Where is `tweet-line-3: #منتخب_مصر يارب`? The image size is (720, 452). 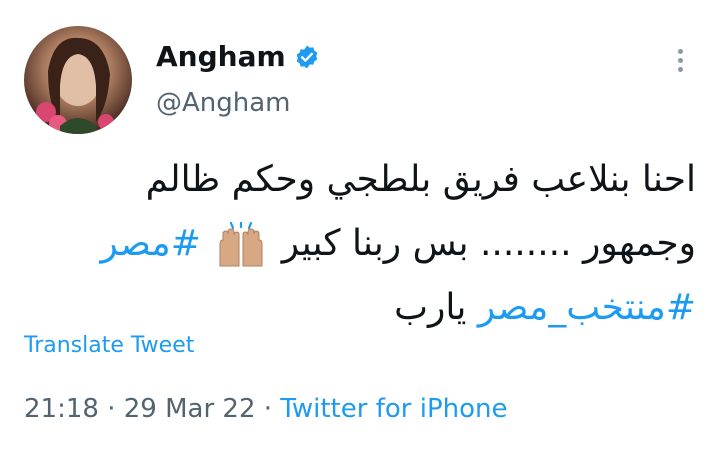
tweet-line-3: #منتخب_مصر يارب is located at coordinates (376, 308).